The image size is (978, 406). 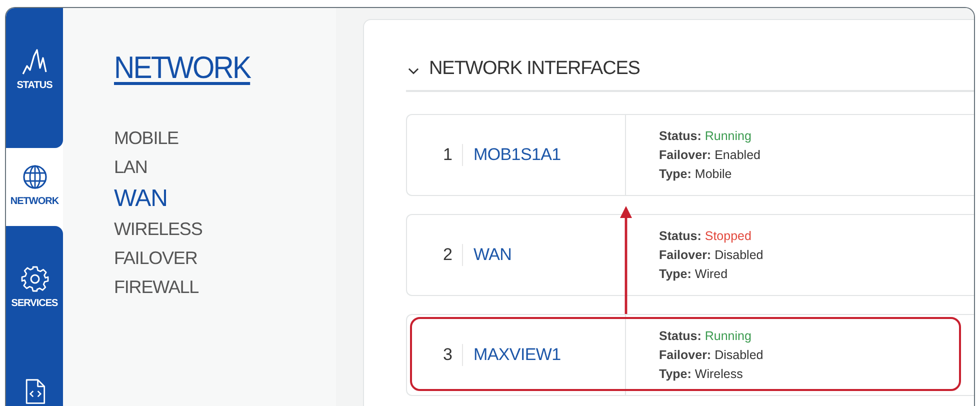 I want to click on detail-text: Type: Wired, so click(x=694, y=274).